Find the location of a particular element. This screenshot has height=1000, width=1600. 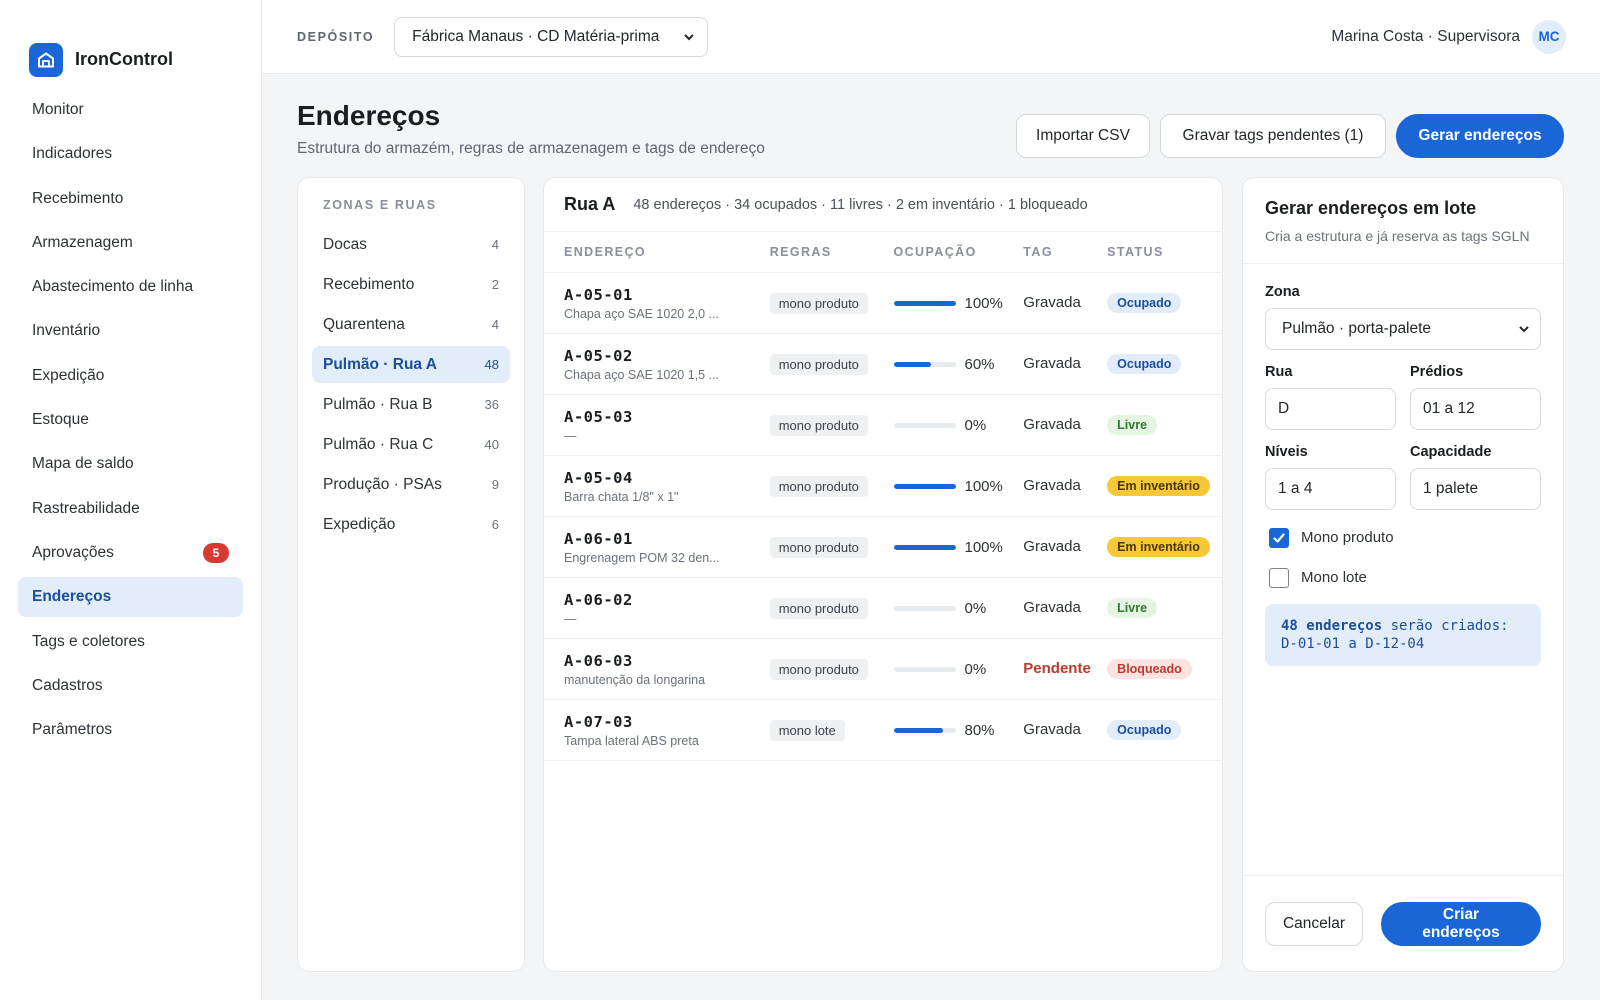

address-code: A-06-01 is located at coordinates (667, 539).